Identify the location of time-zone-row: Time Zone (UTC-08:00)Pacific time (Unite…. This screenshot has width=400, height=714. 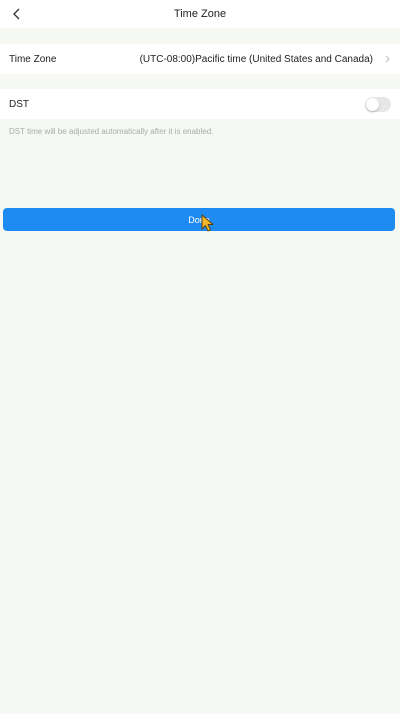
(200, 59).